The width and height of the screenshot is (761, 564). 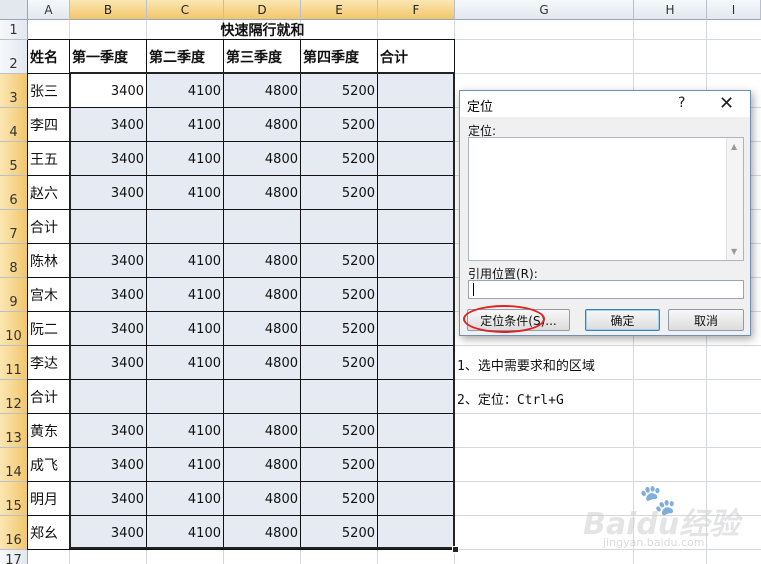 I want to click on row-header-14: 14, so click(x=14, y=465).